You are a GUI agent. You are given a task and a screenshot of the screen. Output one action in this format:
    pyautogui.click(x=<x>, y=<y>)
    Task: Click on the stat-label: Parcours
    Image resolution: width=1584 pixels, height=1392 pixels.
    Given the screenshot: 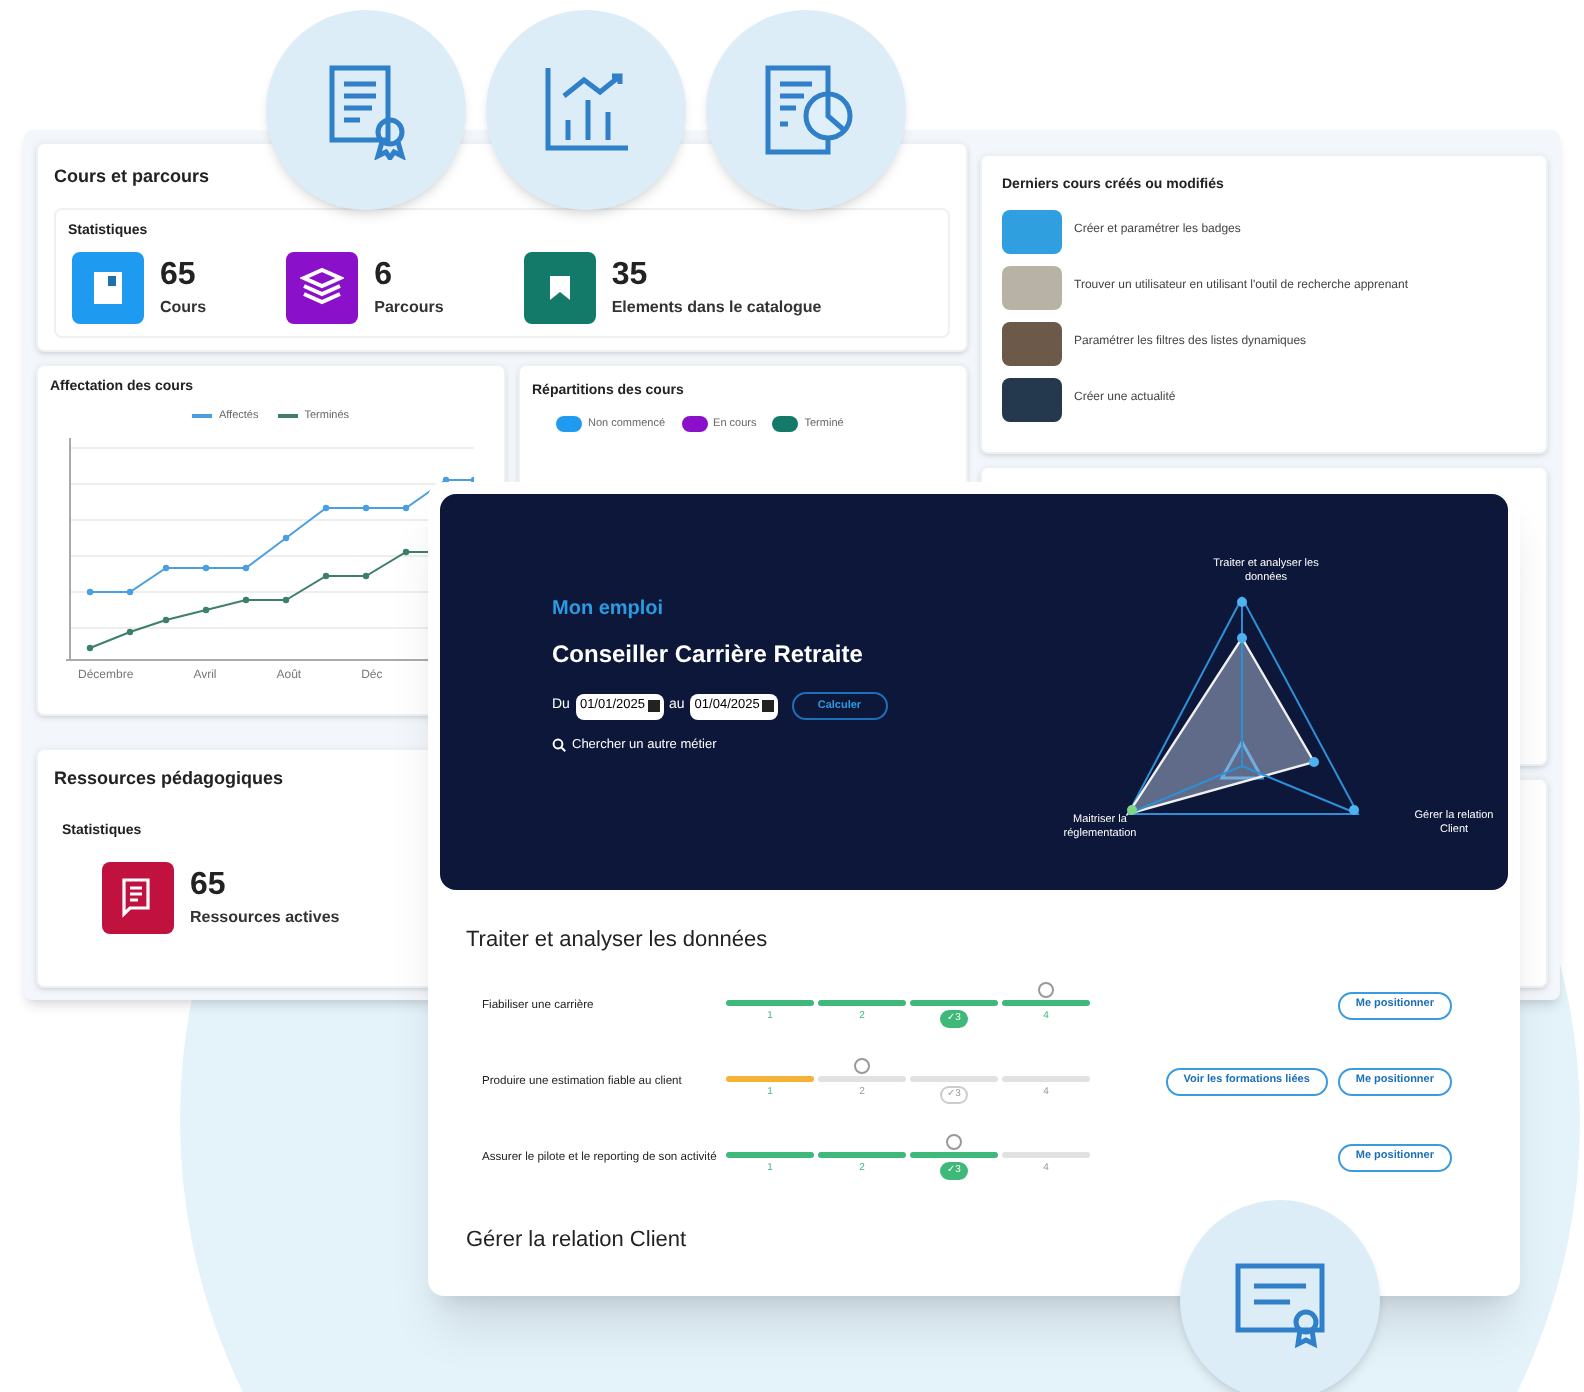 What is the action you would take?
    pyautogui.click(x=409, y=308)
    